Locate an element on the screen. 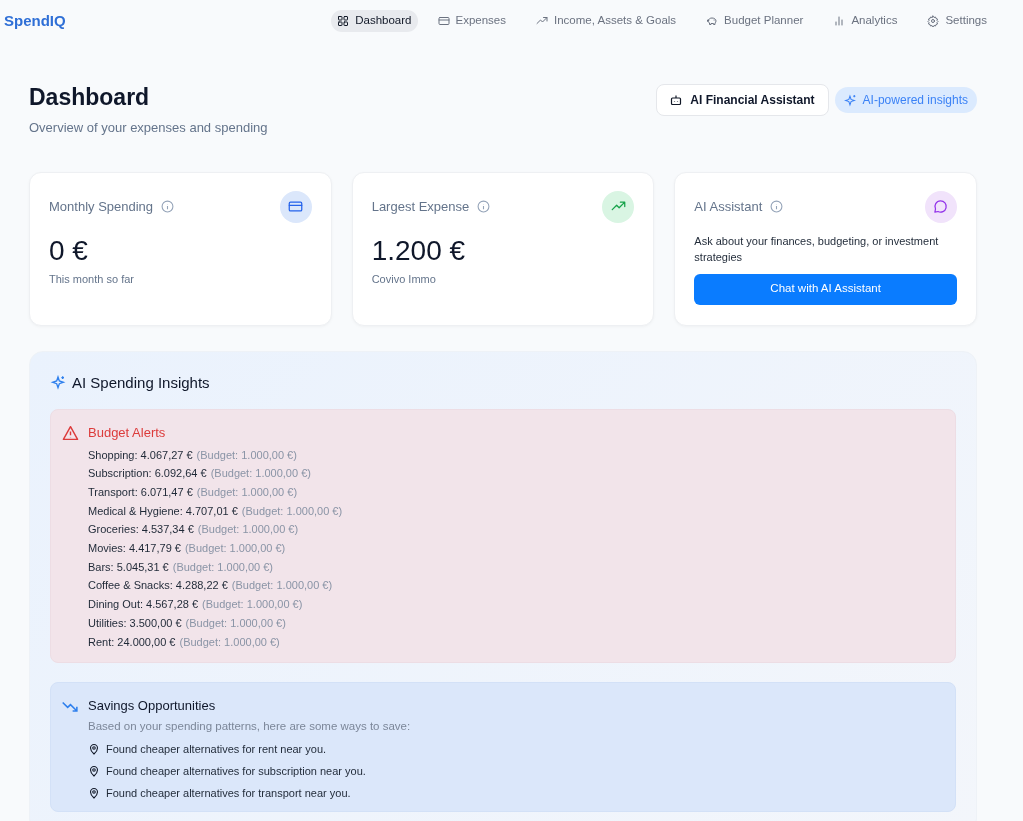 Image resolution: width=1023 pixels, height=821 pixels. stat-caption: This month so far is located at coordinates (92, 279).